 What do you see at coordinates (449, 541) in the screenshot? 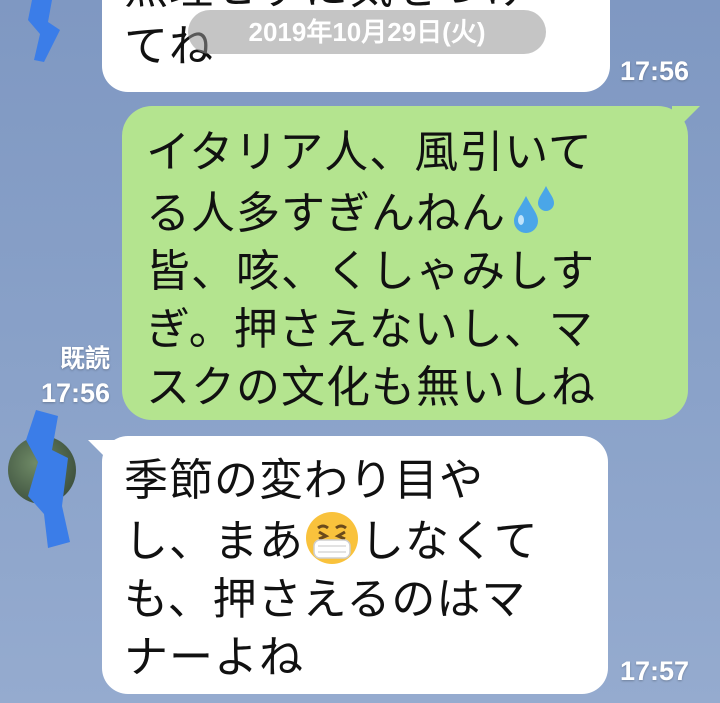
I see `message-text-line: しなくて` at bounding box center [449, 541].